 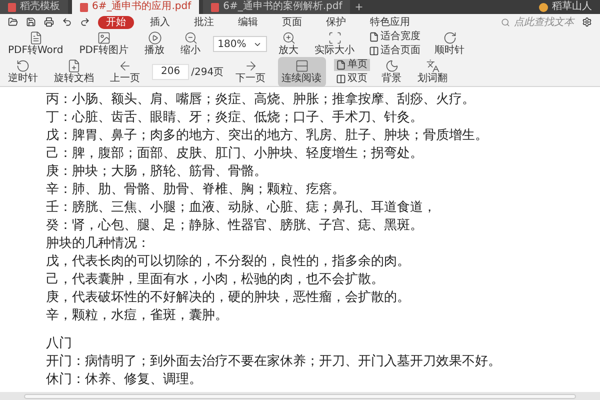 I want to click on text-line: 辛，颗粒，水痘，雀斑，囊肿。, so click(x=137, y=316).